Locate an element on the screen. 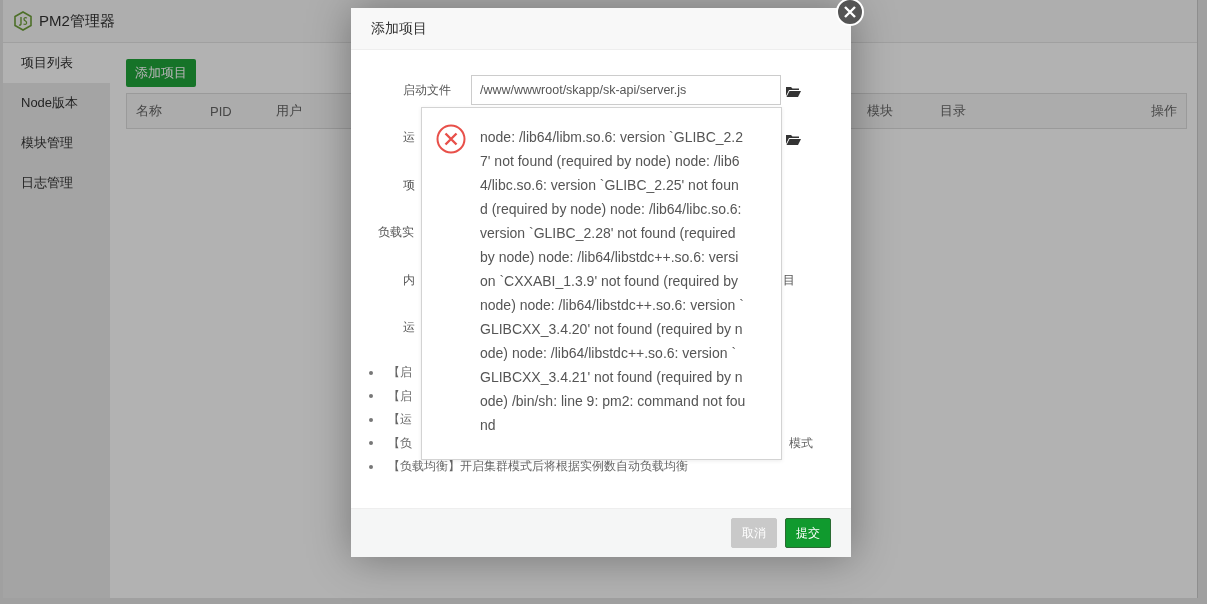 Image resolution: width=1207 pixels, height=604 pixels. field-label: 负载实 is located at coordinates (396, 232).